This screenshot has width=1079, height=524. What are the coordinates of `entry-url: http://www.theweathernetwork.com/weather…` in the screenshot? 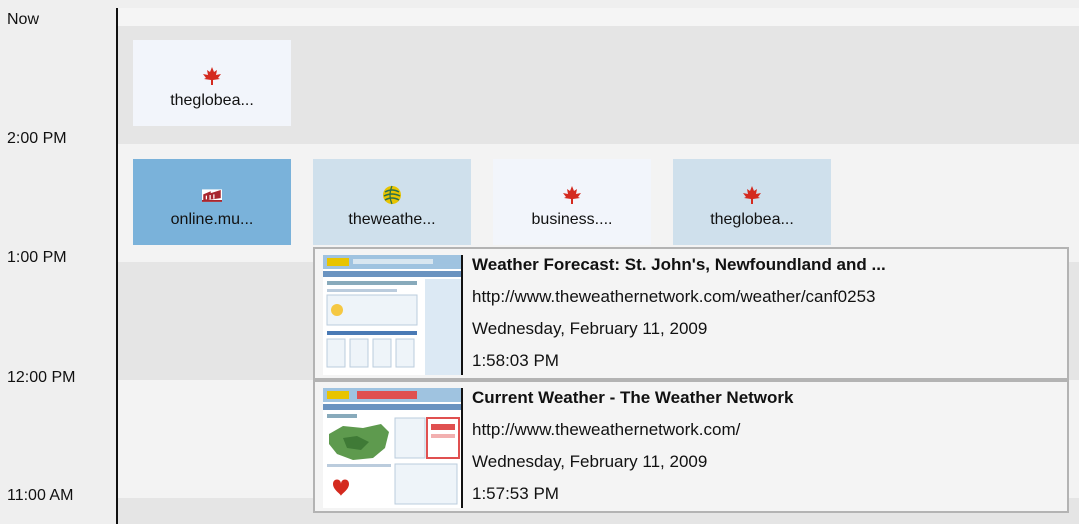 It's located at (674, 296).